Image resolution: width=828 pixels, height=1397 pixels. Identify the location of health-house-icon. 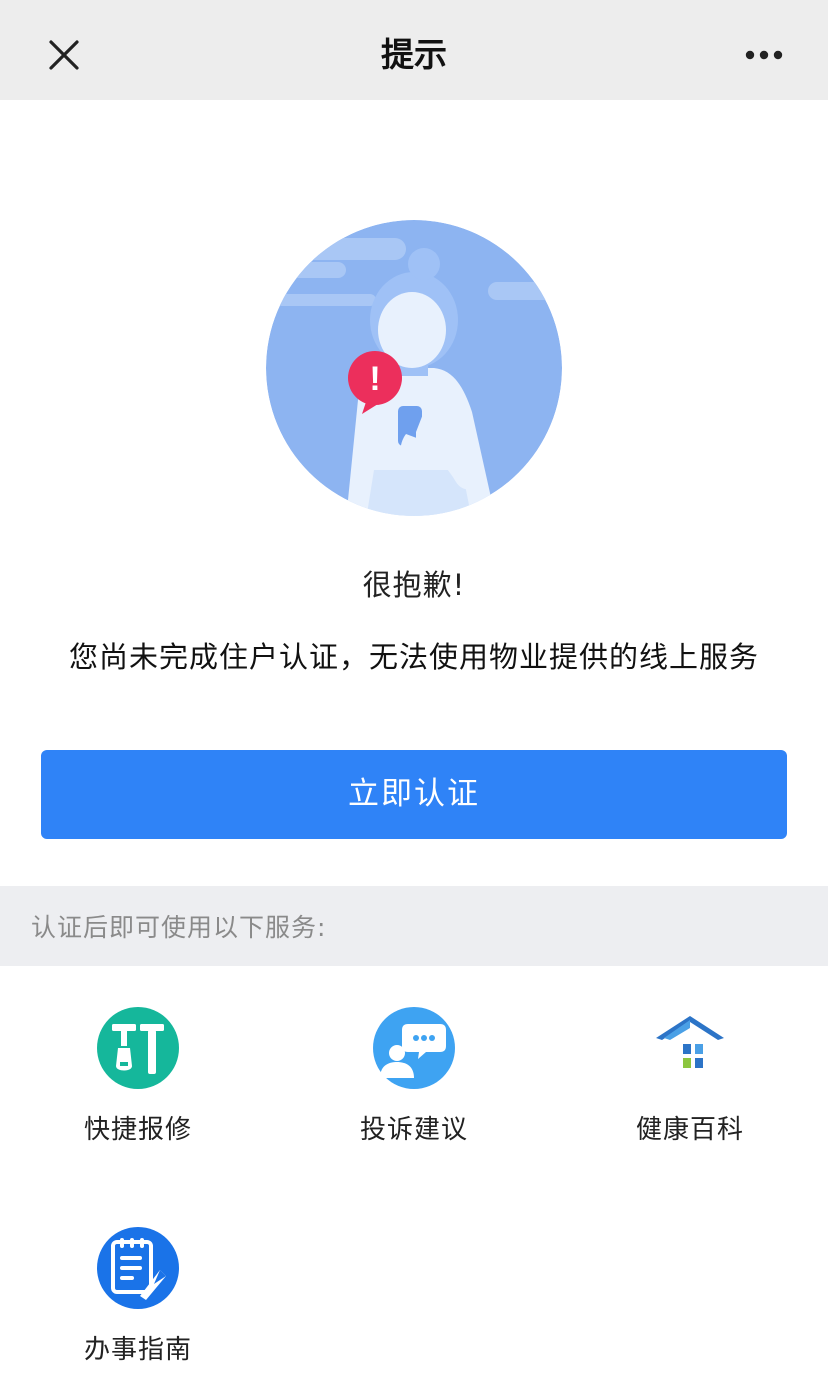
(690, 1042).